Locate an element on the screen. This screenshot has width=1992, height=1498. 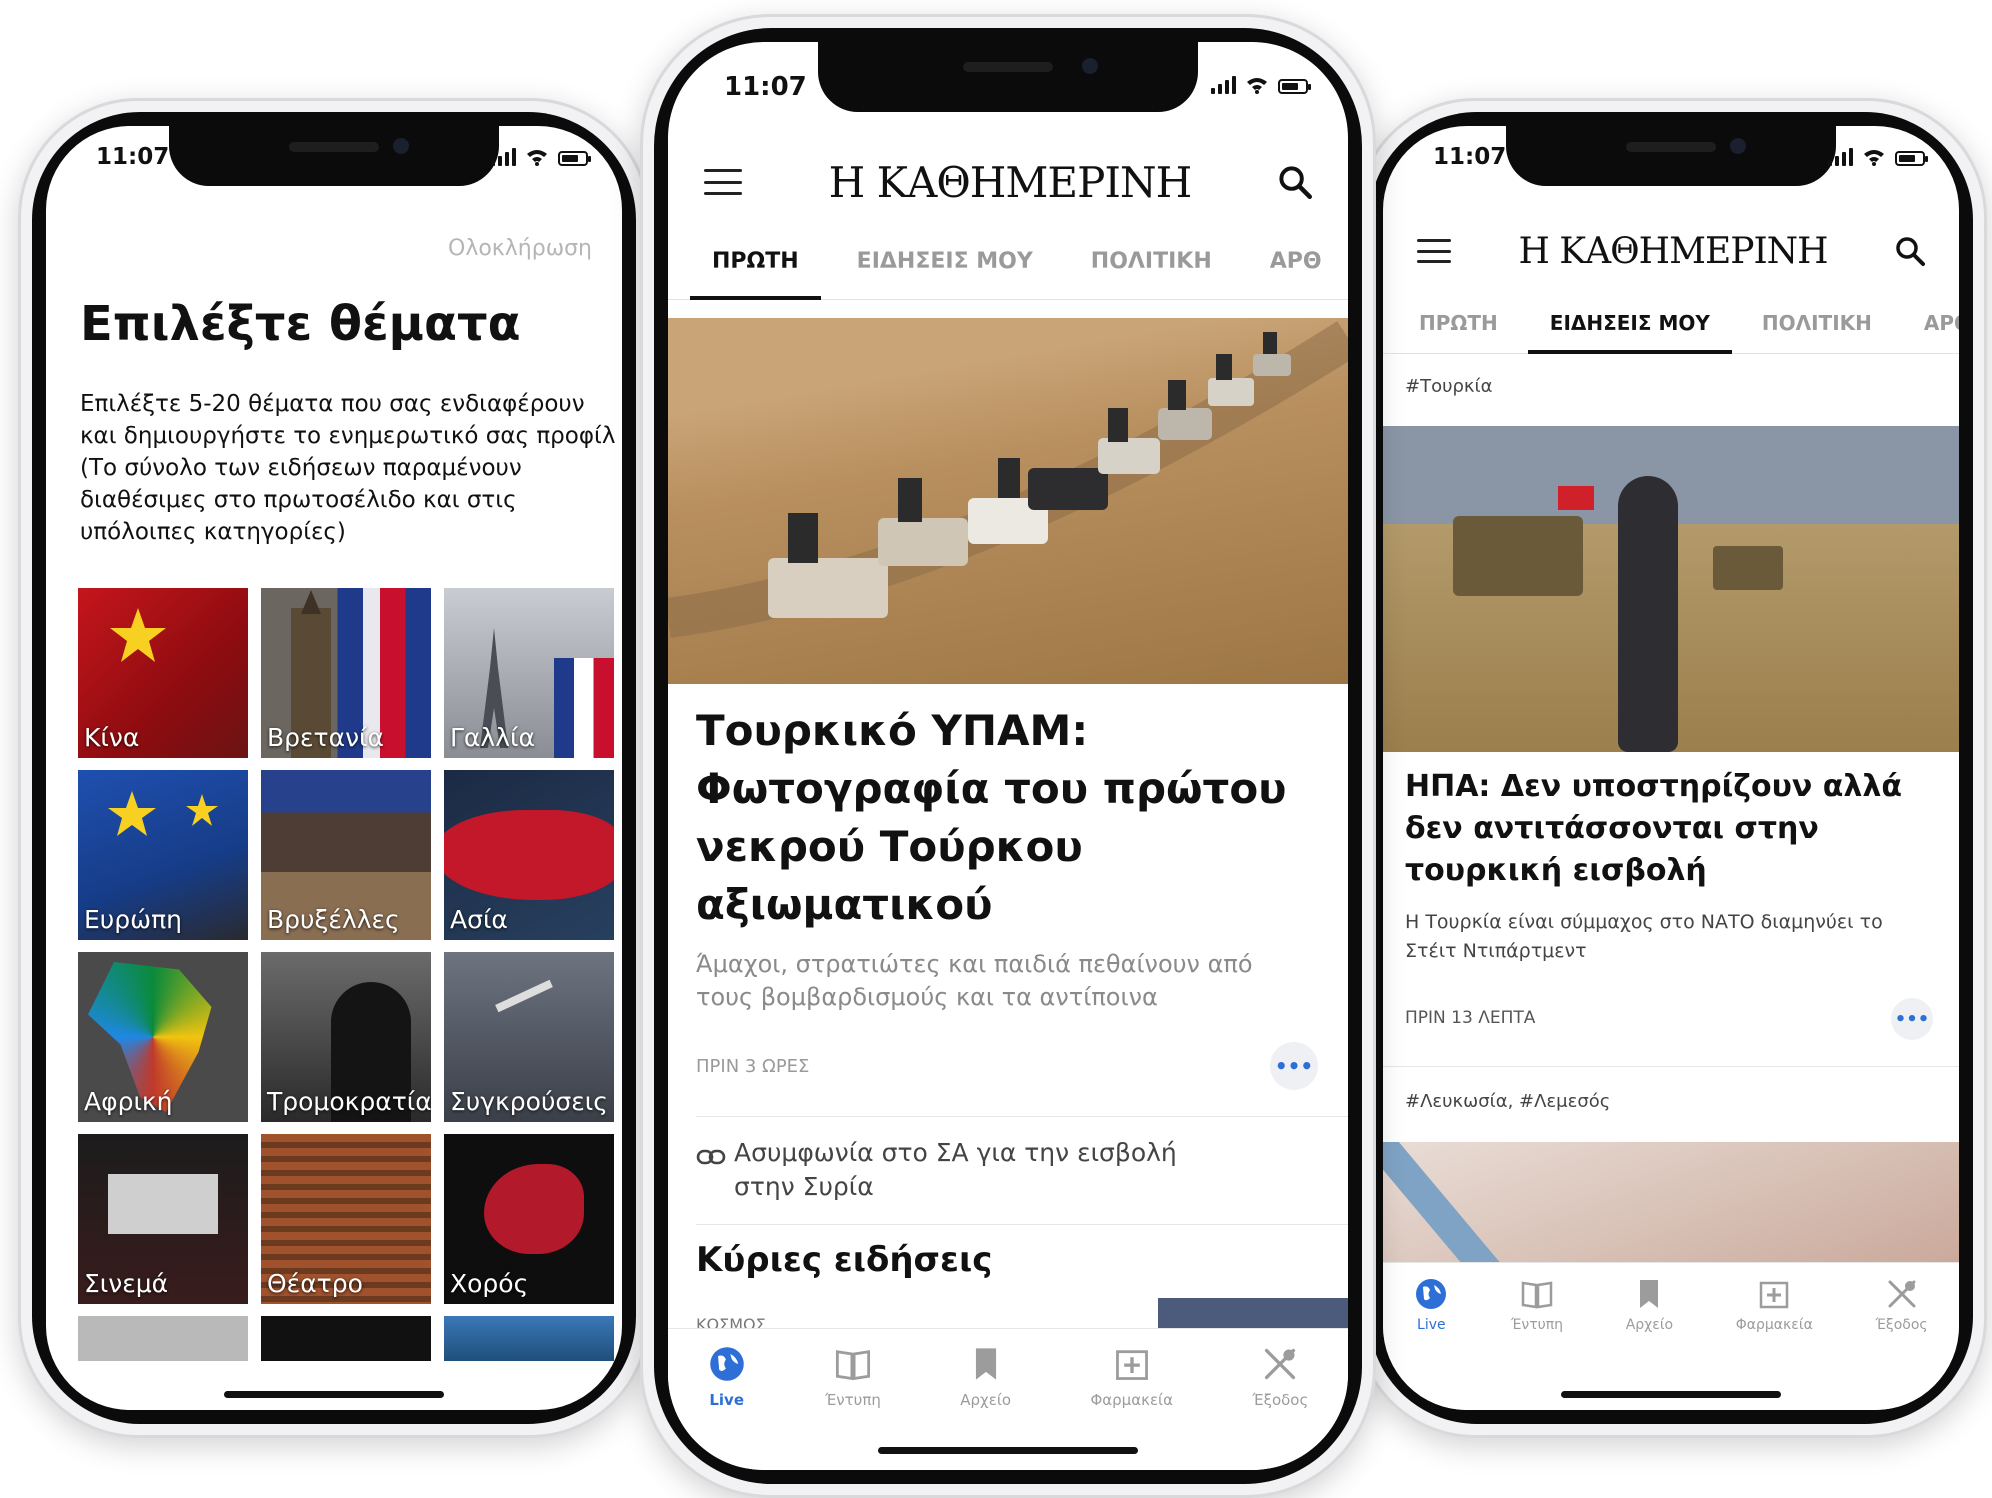
topic-tile-brussels: Βρυξέλλες is located at coordinates (346, 855).